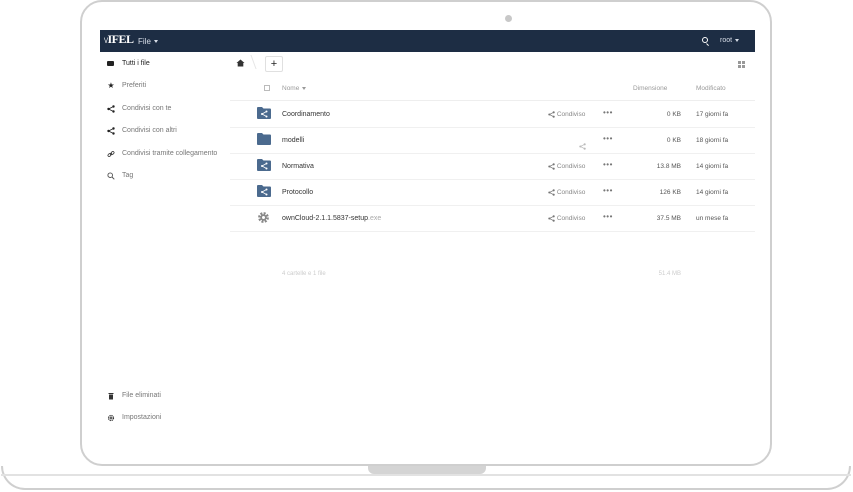 The height and width of the screenshot is (492, 853). What do you see at coordinates (111, 396) in the screenshot?
I see `trash-icon` at bounding box center [111, 396].